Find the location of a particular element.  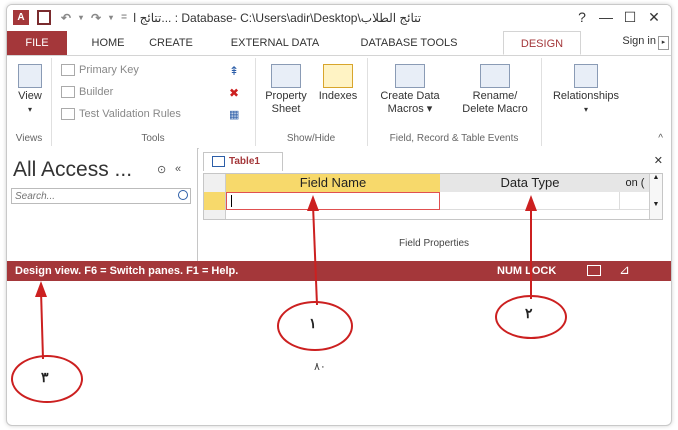

annotation-number-1: ١ is located at coordinates (313, 323).